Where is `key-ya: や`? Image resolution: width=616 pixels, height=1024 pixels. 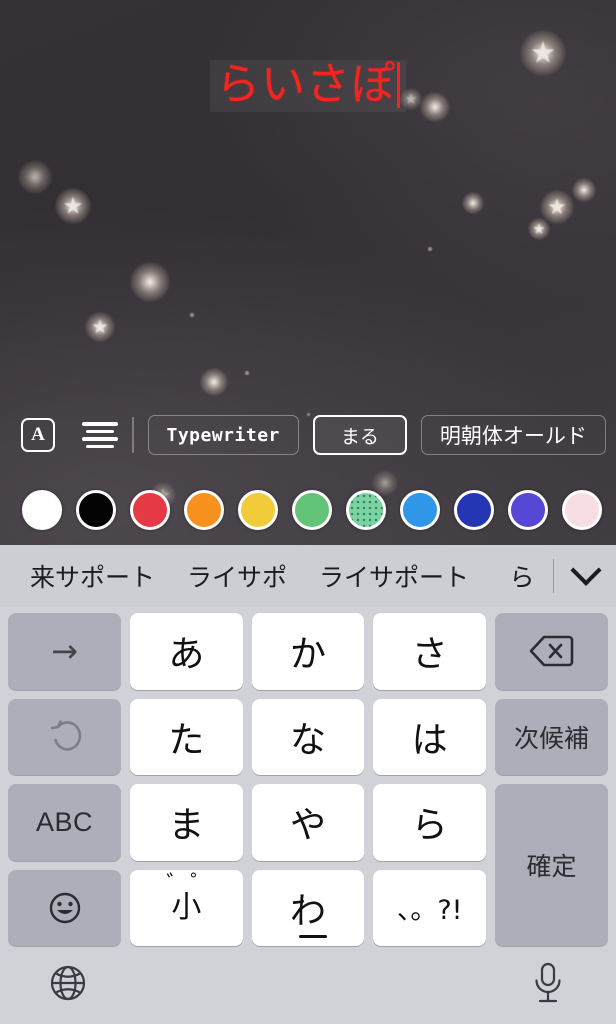 key-ya: や is located at coordinates (308, 822).